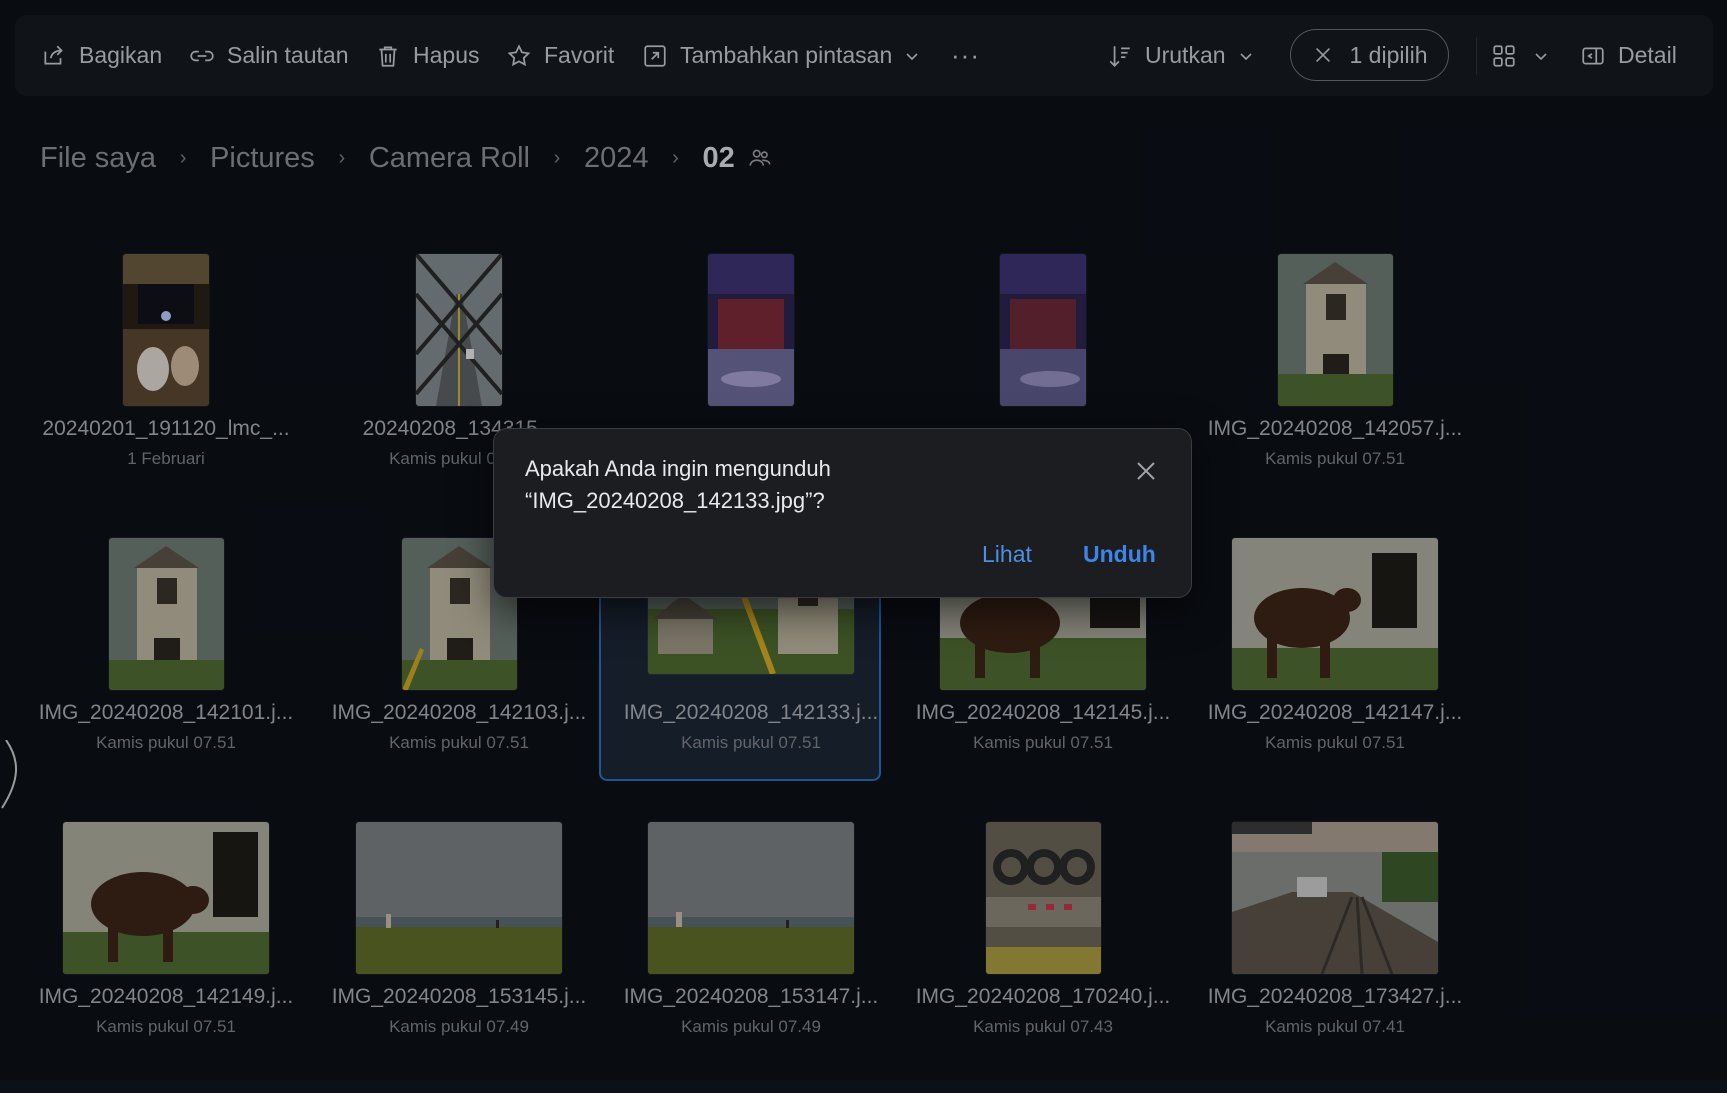  Describe the element at coordinates (718, 157) in the screenshot. I see `breadcrumb-current-folder: 02` at that location.